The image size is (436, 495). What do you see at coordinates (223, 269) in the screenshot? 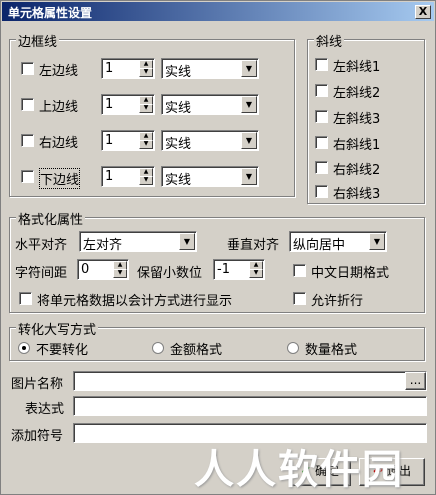
I see `decimals-value: -1` at bounding box center [223, 269].